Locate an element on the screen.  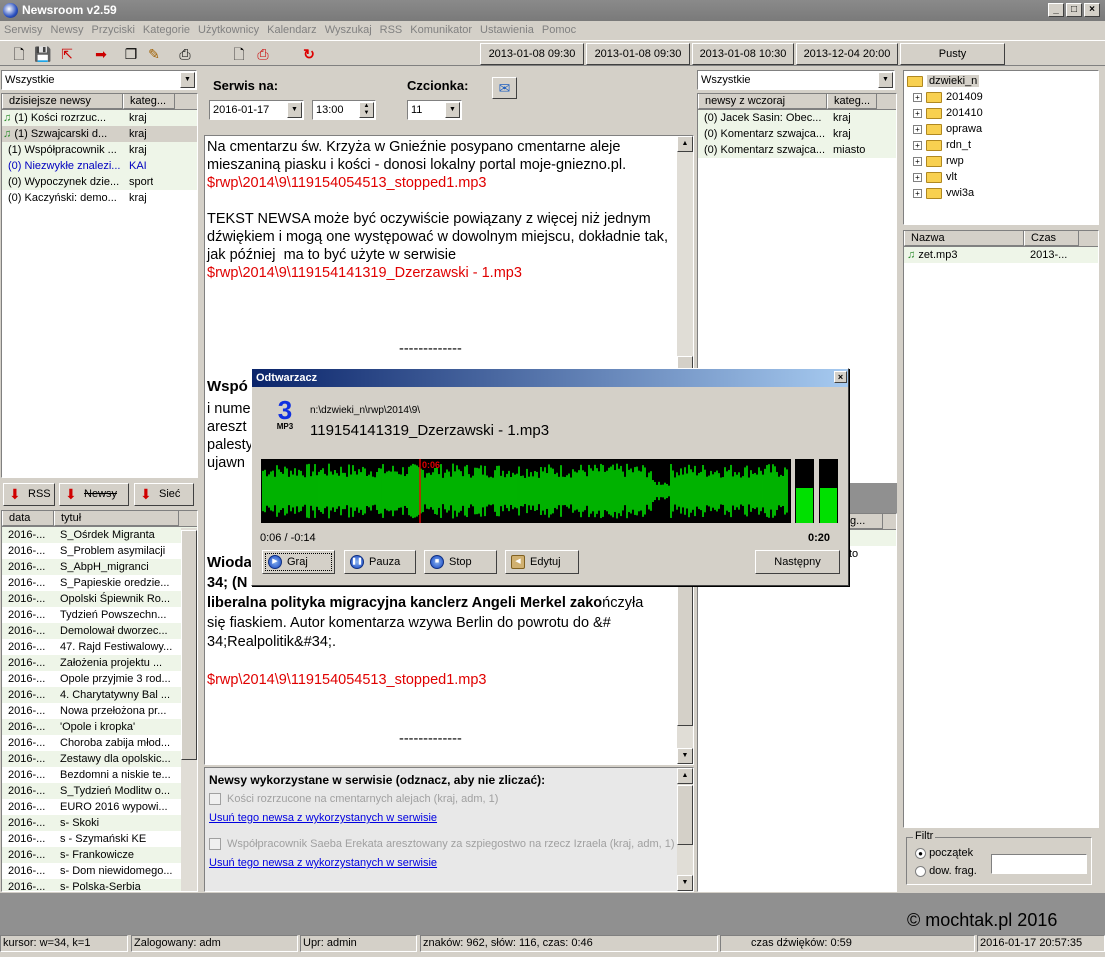
menu-uzytkownicy: Użytkownicy is located at coordinates (228, 30).